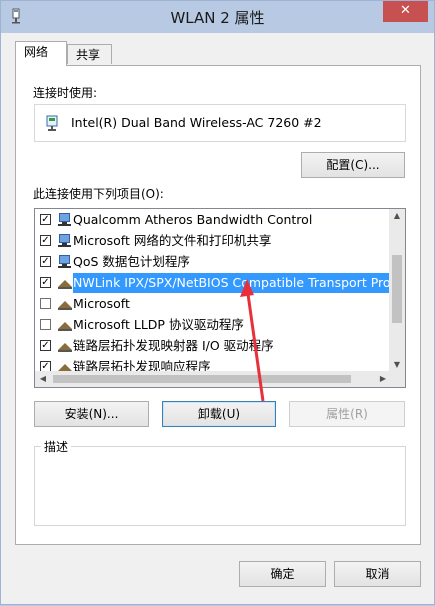  What do you see at coordinates (219, 414) in the screenshot?
I see `uninstall-button: 卸载(U)` at bounding box center [219, 414].